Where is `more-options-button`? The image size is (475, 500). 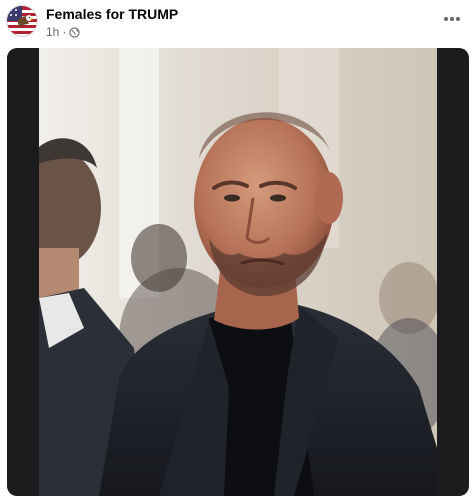 more-options-button is located at coordinates (452, 19).